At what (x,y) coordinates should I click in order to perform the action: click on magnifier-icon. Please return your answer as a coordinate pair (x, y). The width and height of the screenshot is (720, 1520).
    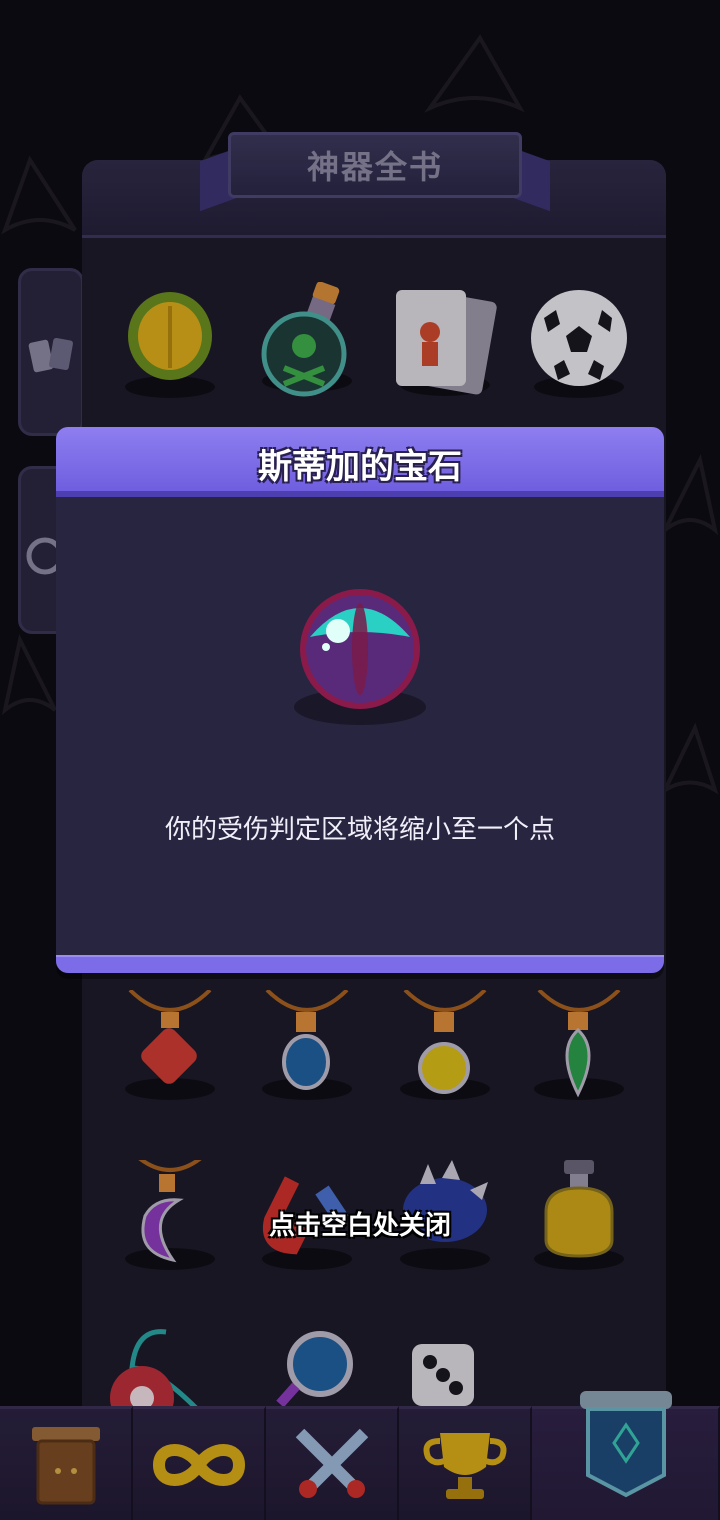
    Looking at the image, I should click on (314, 1369).